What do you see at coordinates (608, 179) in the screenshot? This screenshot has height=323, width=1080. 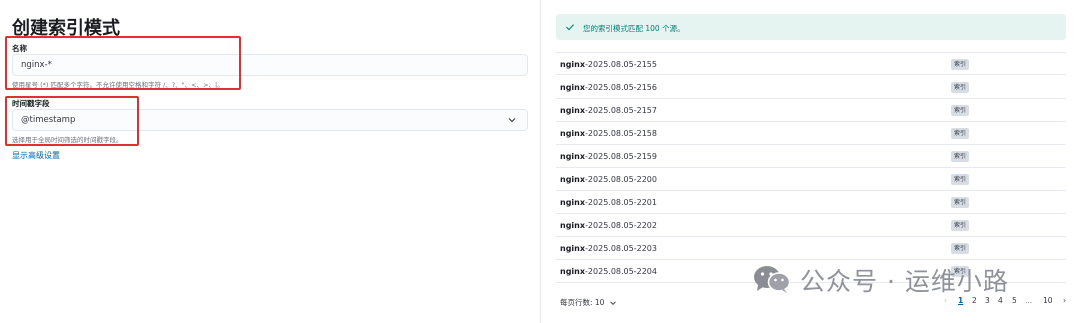 I see `source-name: nginx-2025.08.05-2200` at bounding box center [608, 179].